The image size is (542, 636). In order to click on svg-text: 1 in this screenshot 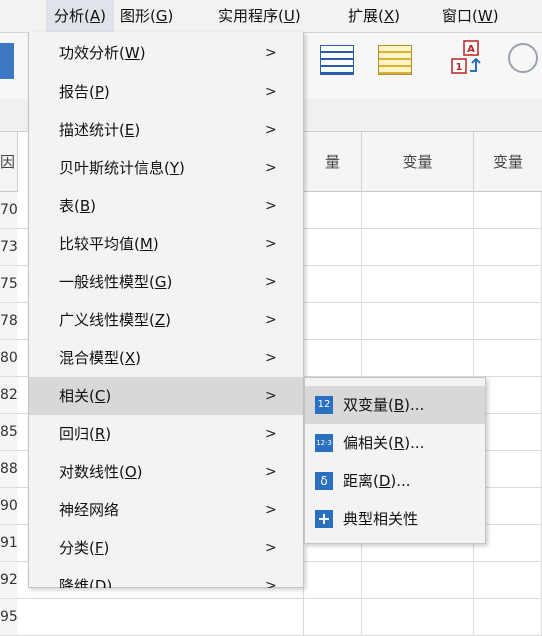, I will do `click(459, 67)`.